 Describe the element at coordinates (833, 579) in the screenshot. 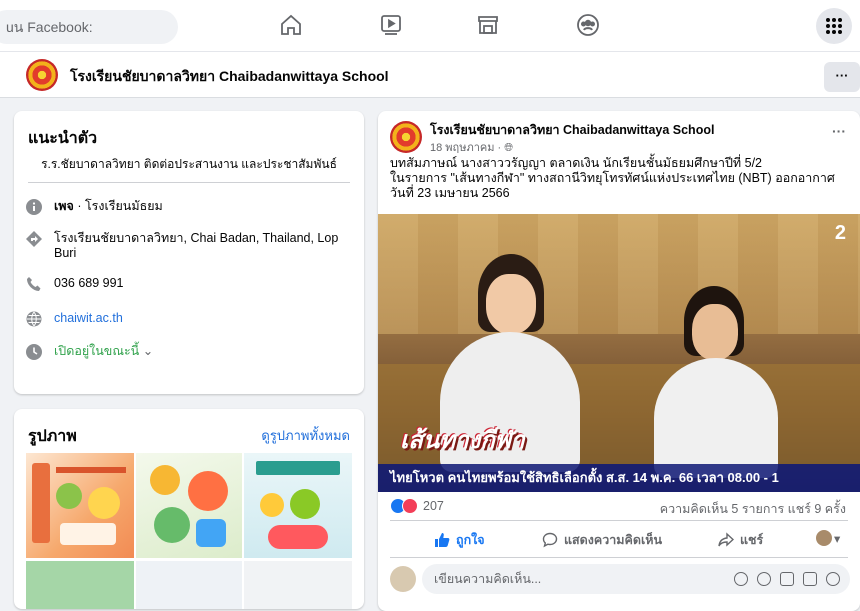

I see `sticker-icon` at that location.